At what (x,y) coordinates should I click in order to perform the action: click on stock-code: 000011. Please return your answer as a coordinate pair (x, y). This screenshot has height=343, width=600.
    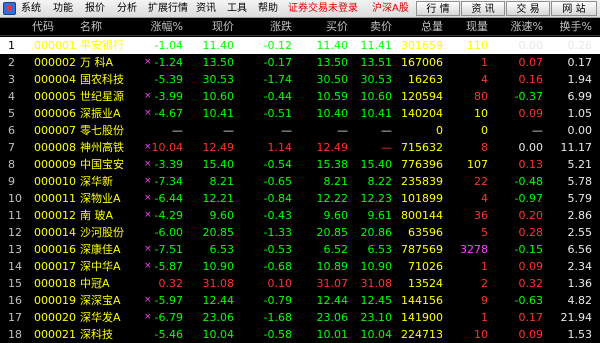
    Looking at the image, I should click on (55, 198).